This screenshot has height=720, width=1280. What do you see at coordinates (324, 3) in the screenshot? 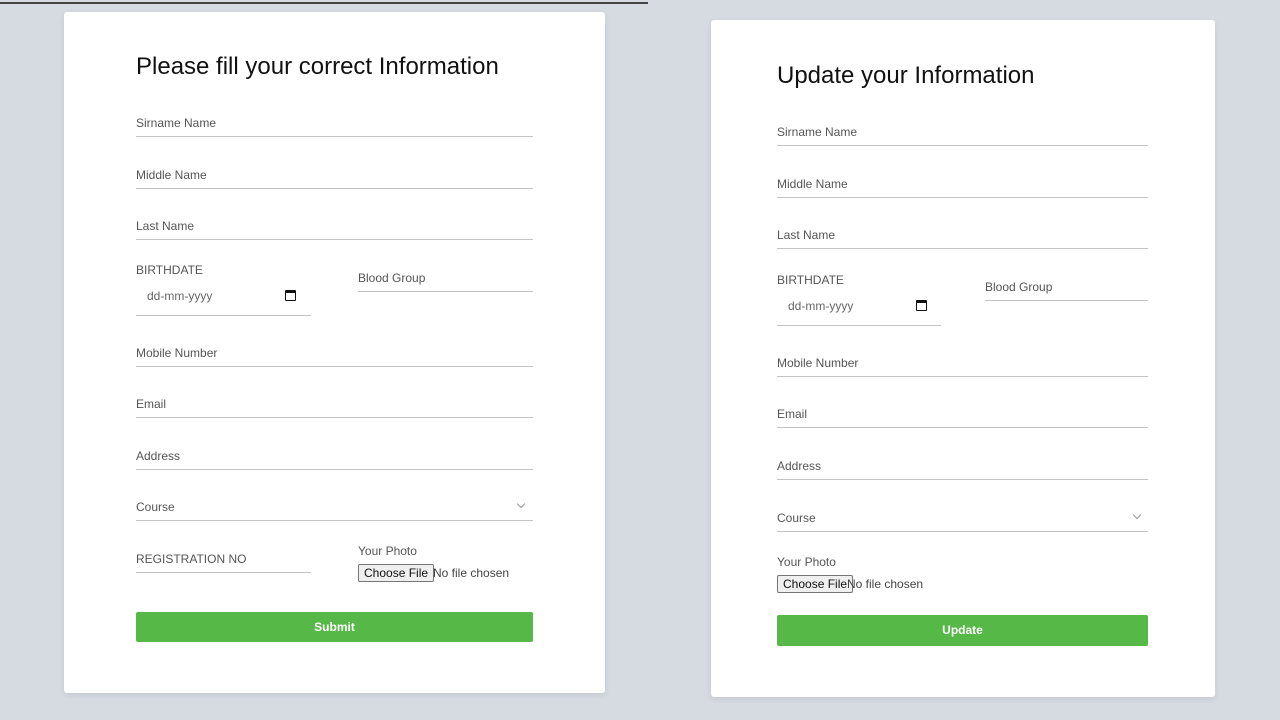
I see `top-border-line` at bounding box center [324, 3].